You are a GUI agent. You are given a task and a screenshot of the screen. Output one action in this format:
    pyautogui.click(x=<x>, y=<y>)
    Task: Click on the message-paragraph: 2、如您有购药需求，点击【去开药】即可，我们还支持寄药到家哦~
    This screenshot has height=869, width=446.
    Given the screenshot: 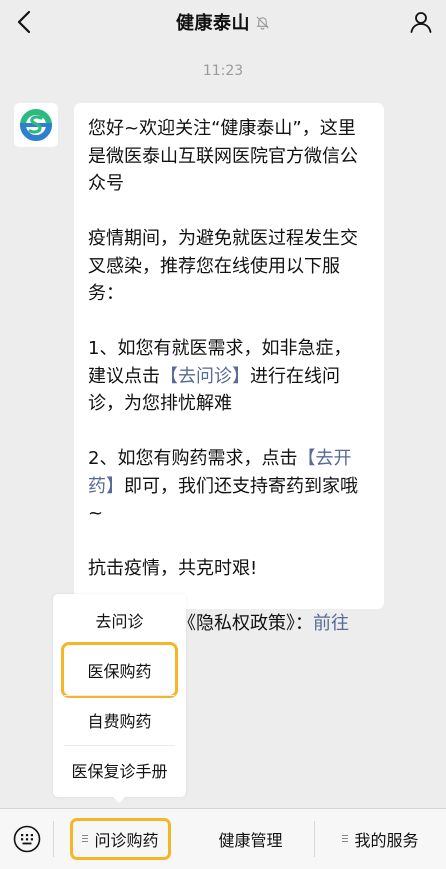 What is the action you would take?
    pyautogui.click(x=228, y=486)
    